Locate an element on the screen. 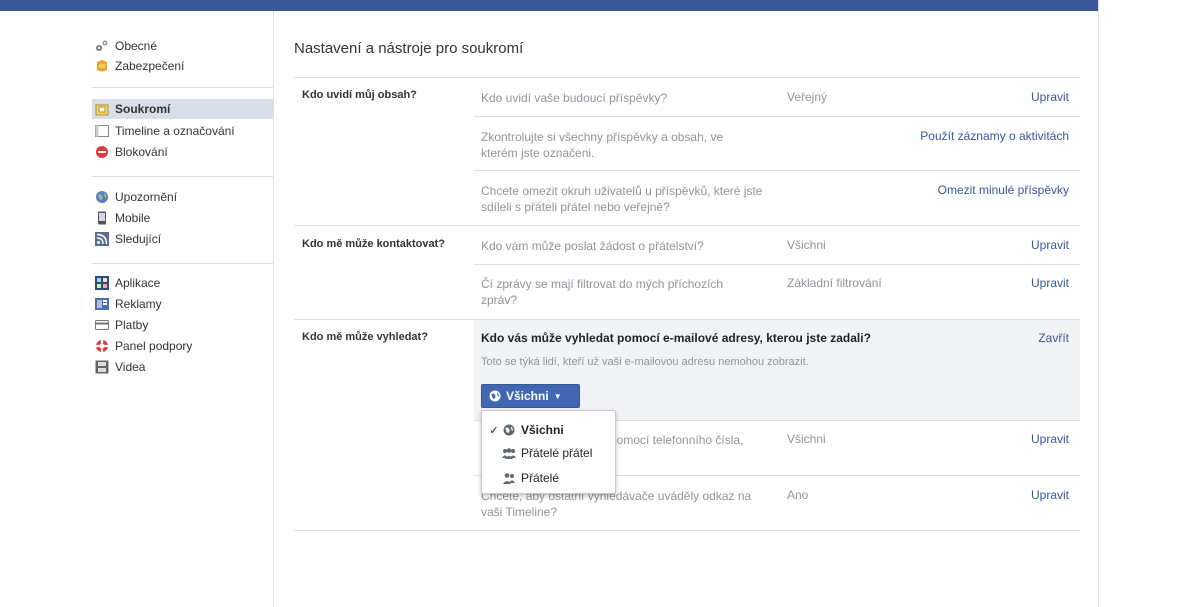  section-label-who-sees: Kdo uvidí můj obsah? is located at coordinates (359, 95).